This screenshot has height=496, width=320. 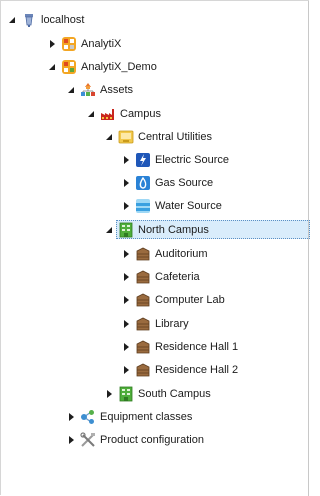 I want to click on tree-node-label-wrap: South Campus, so click(x=165, y=393).